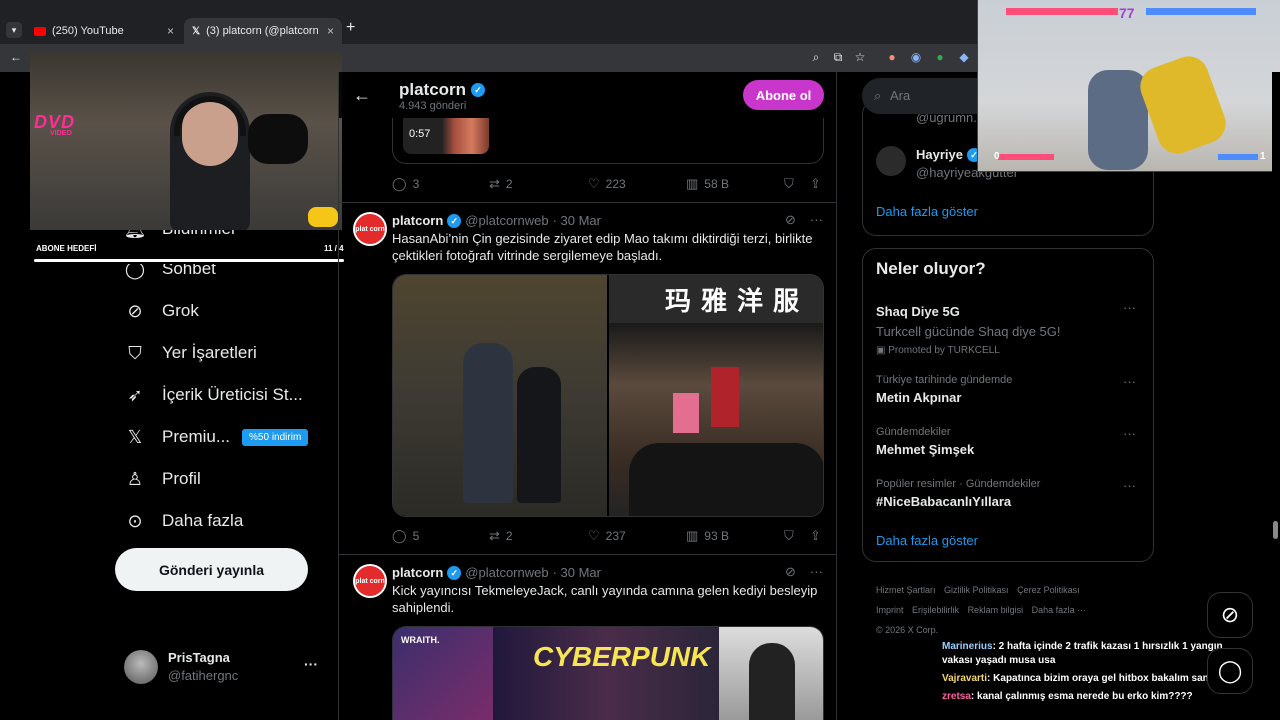  Describe the element at coordinates (608, 395) in the screenshot. I see `tweet-image: 玛雅洋服` at that location.